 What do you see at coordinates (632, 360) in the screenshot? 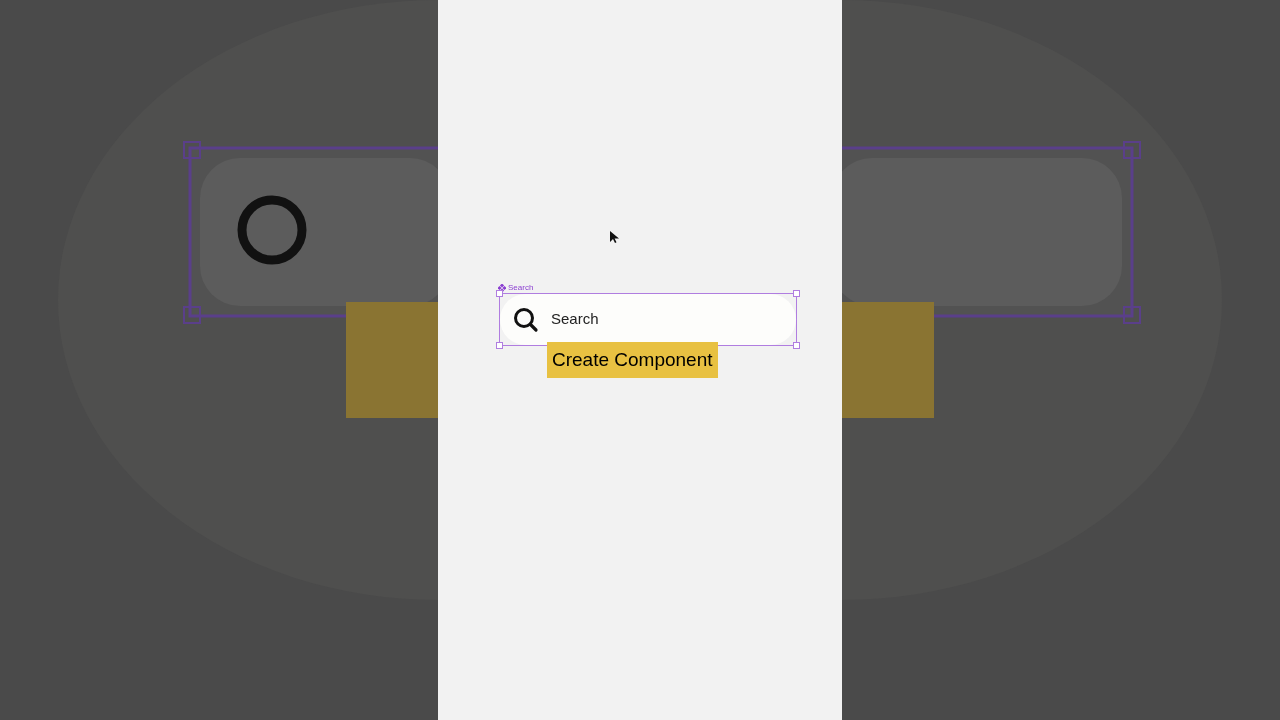
I see `caption: Create Component` at bounding box center [632, 360].